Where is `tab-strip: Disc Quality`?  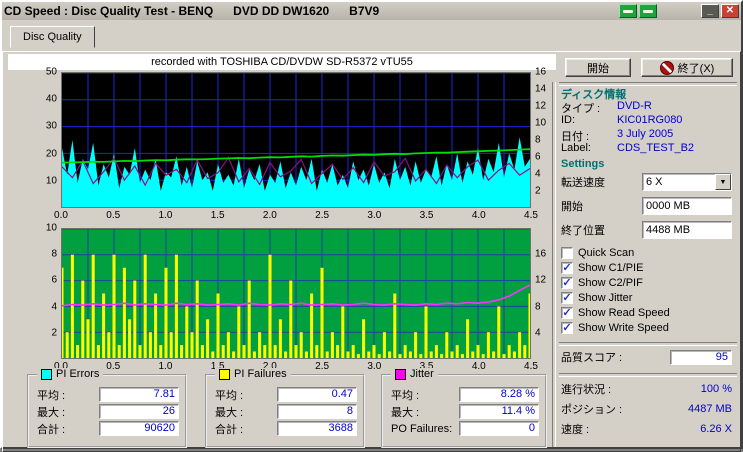 tab-strip: Disc Quality is located at coordinates (371, 35).